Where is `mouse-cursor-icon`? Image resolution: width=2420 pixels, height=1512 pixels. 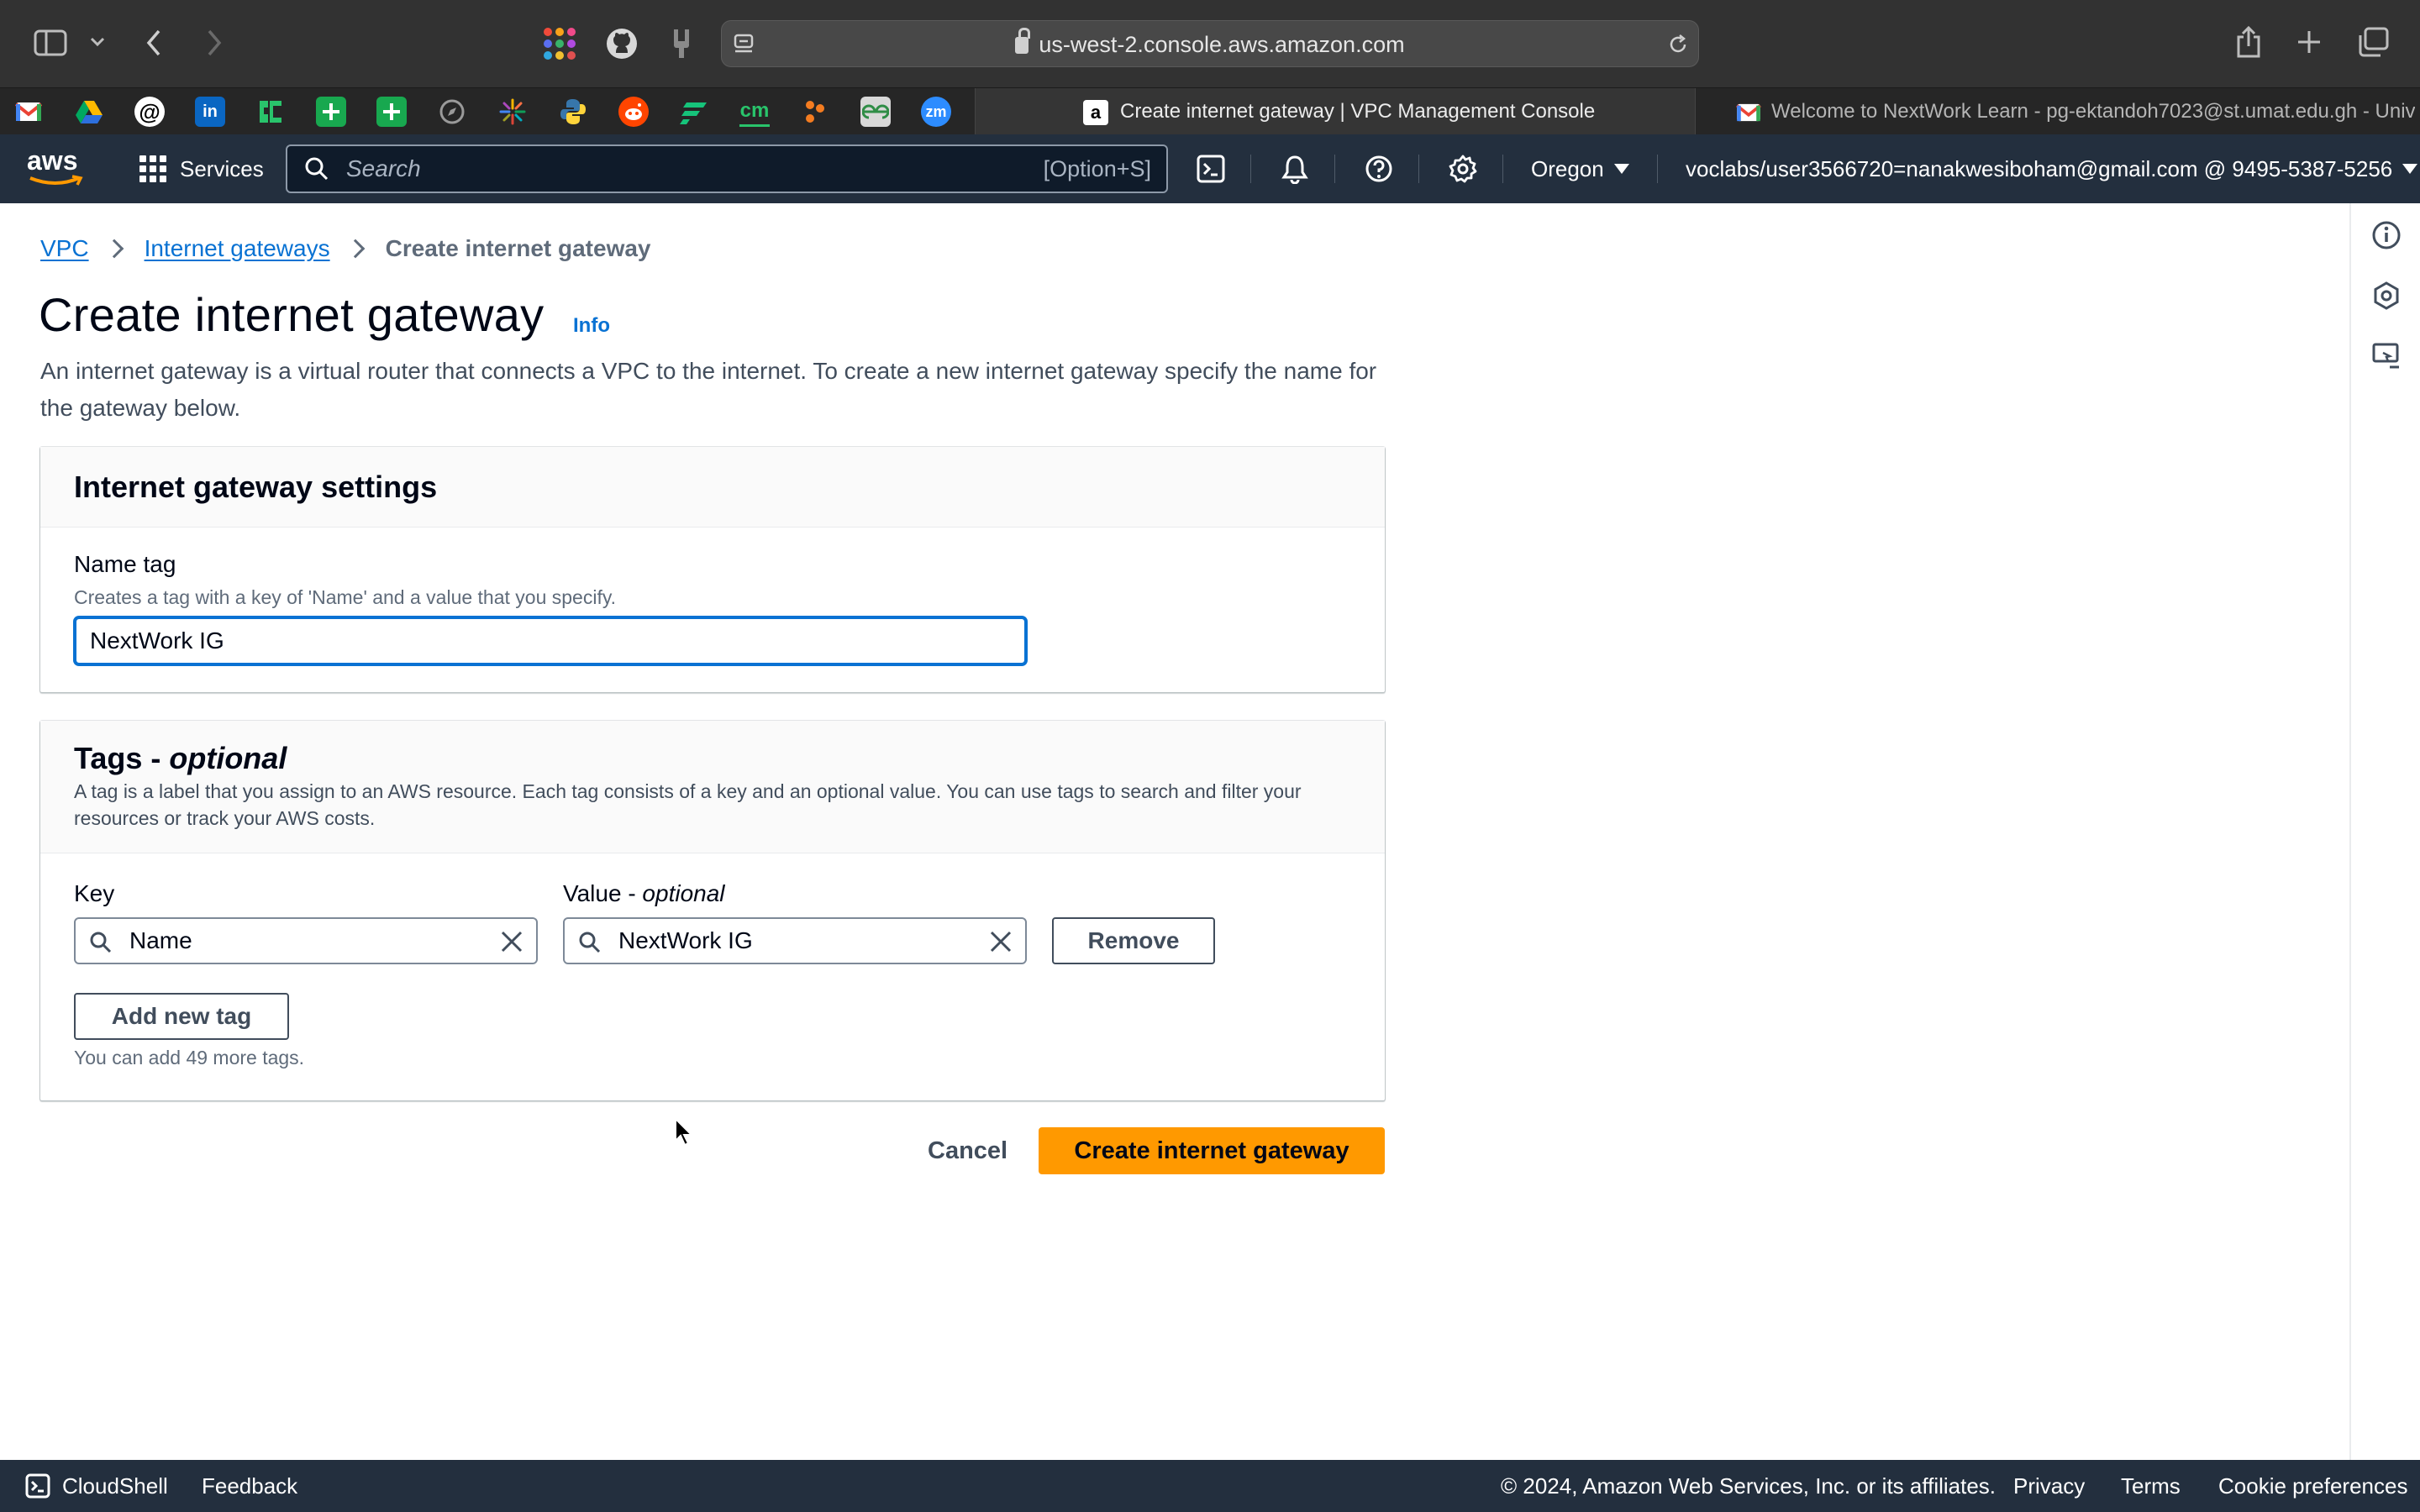 mouse-cursor-icon is located at coordinates (684, 1132).